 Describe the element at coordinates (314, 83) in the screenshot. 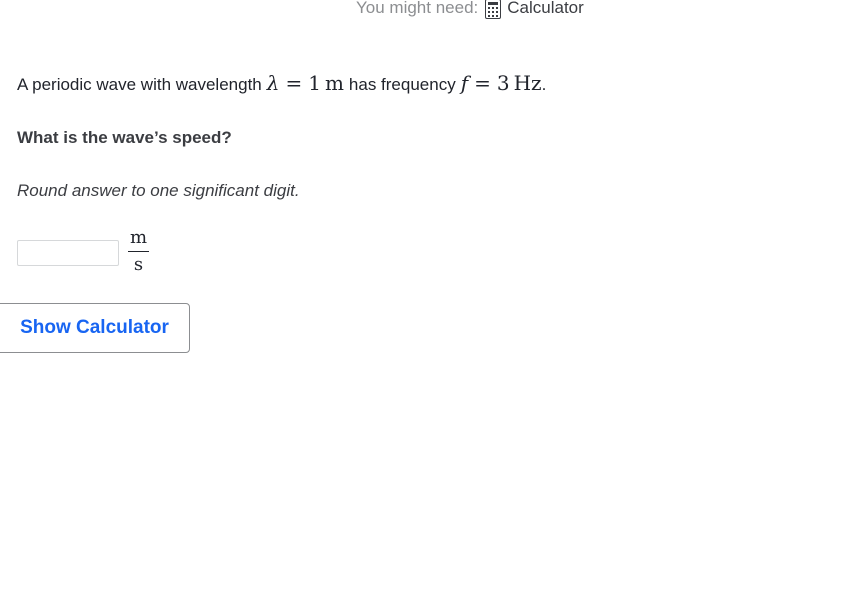

I see `wavelength-value: 1` at that location.